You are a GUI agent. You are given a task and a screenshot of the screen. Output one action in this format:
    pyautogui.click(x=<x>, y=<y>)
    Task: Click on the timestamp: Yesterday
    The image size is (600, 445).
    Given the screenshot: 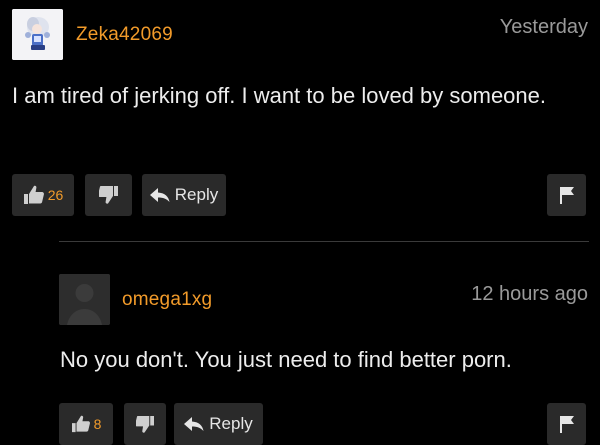 What is the action you would take?
    pyautogui.click(x=543, y=27)
    